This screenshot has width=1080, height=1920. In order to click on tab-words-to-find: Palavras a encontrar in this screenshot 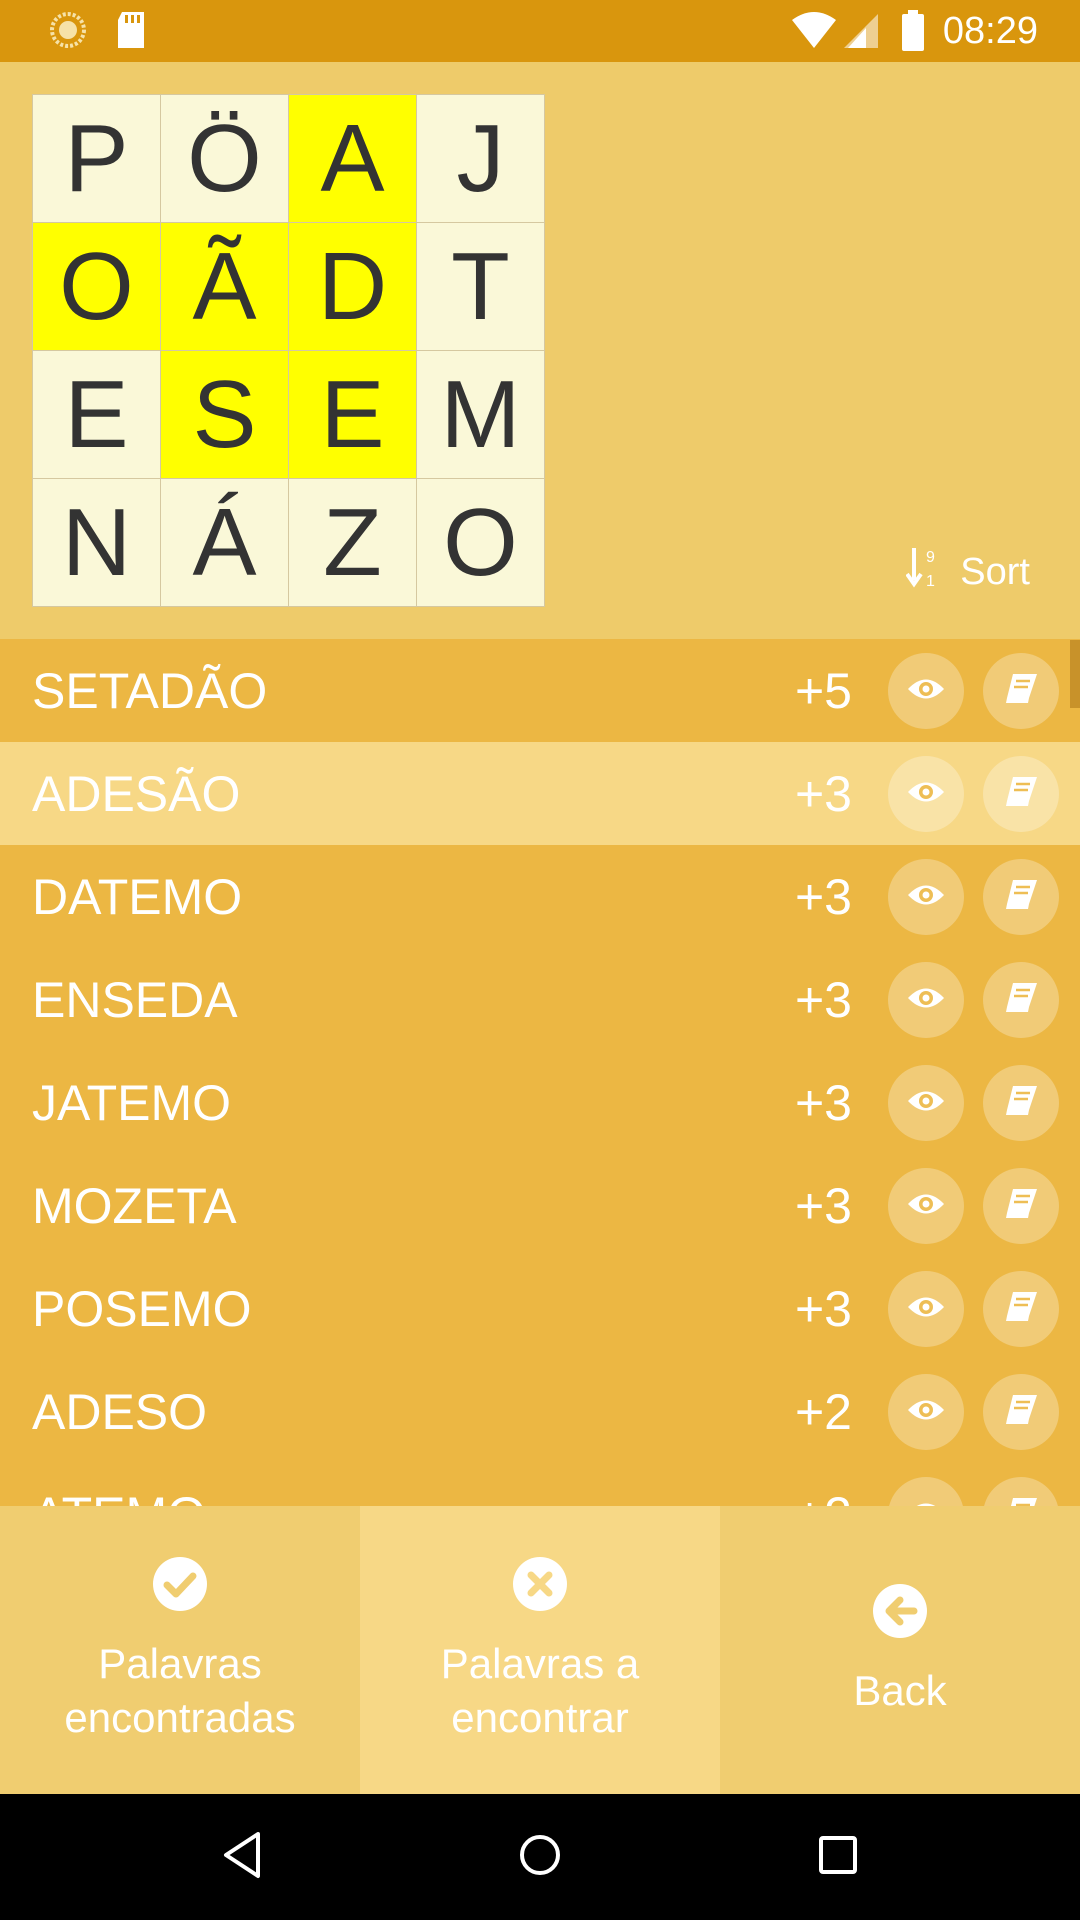, I will do `click(540, 1650)`.